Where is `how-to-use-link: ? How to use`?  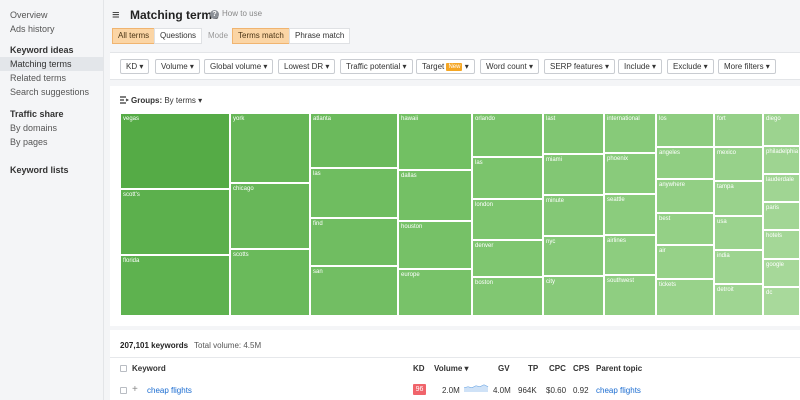 how-to-use-link: ? How to use is located at coordinates (236, 14).